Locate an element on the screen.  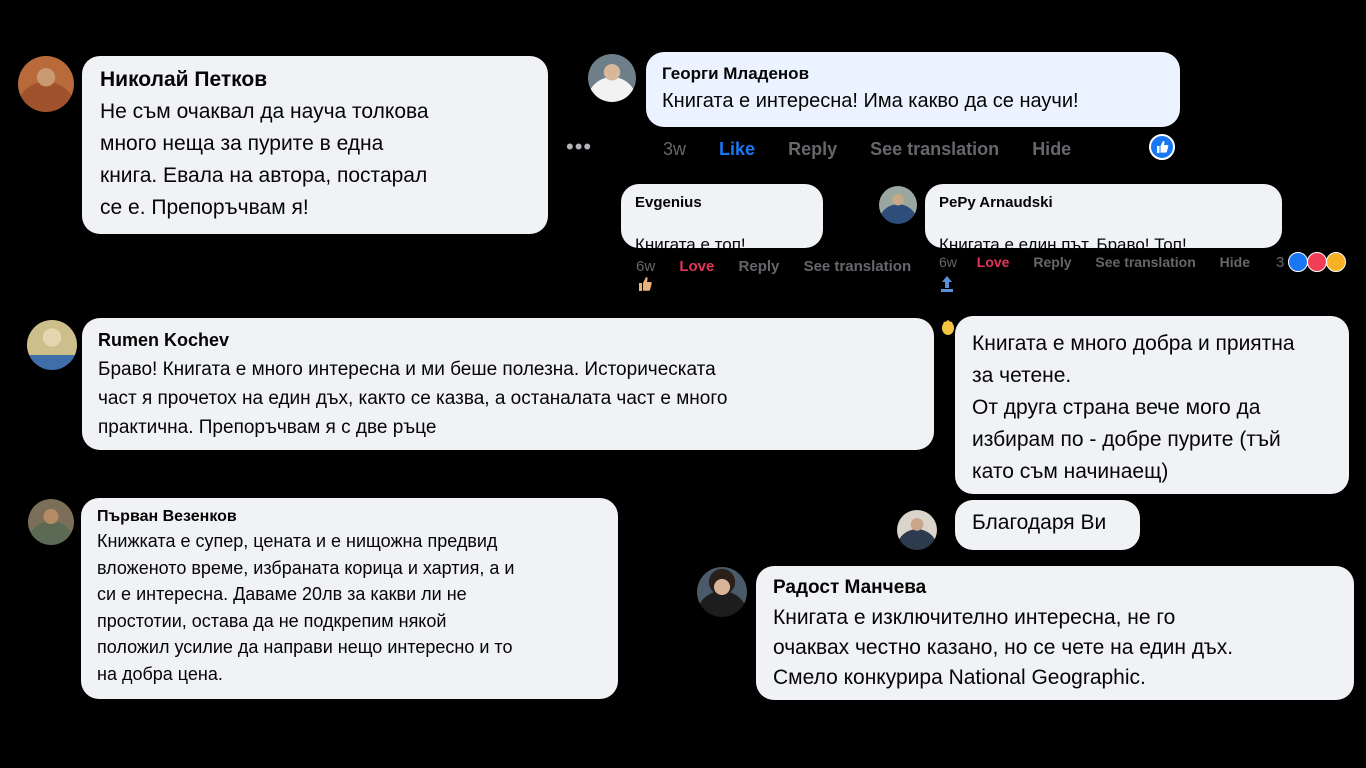
avatar-nikolay is located at coordinates (46, 84).